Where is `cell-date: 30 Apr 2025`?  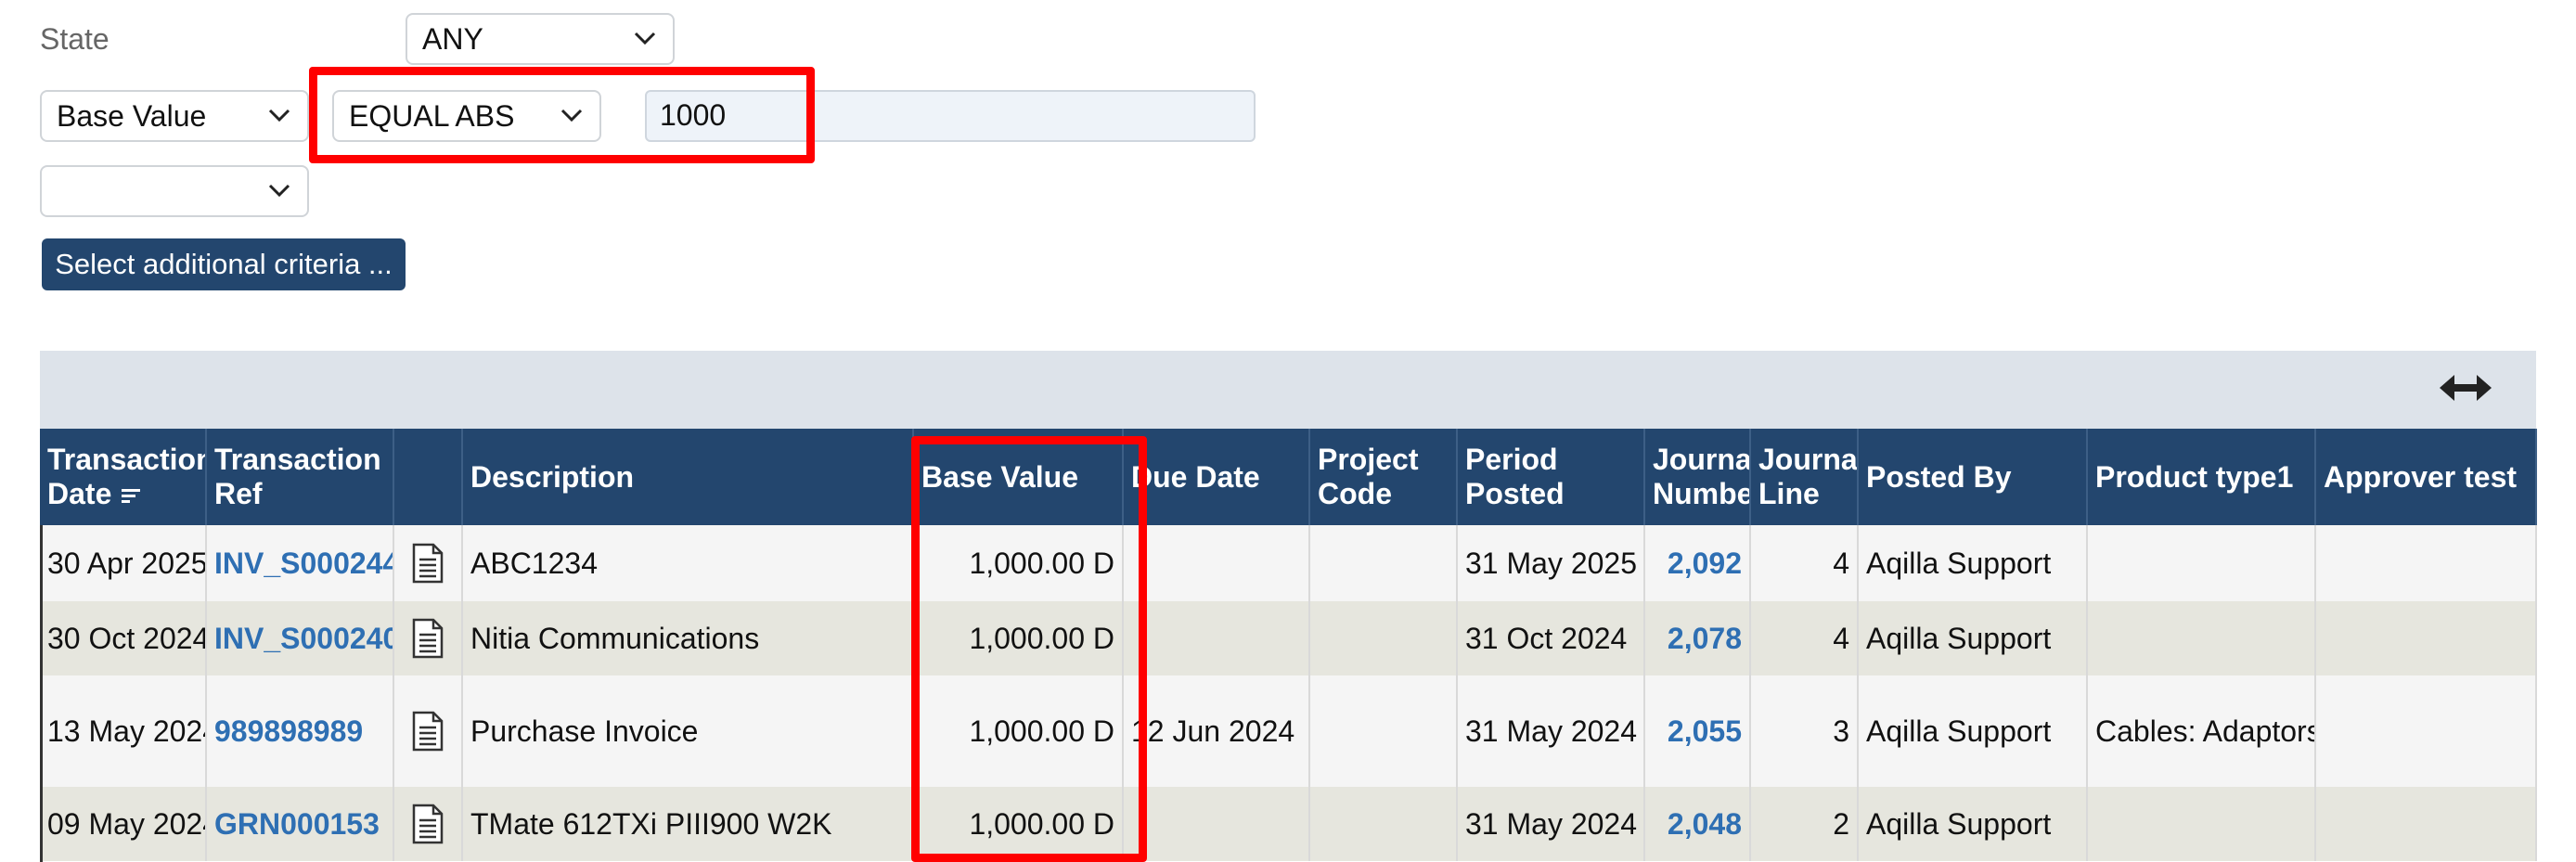 cell-date: 30 Apr 2025 is located at coordinates (123, 563).